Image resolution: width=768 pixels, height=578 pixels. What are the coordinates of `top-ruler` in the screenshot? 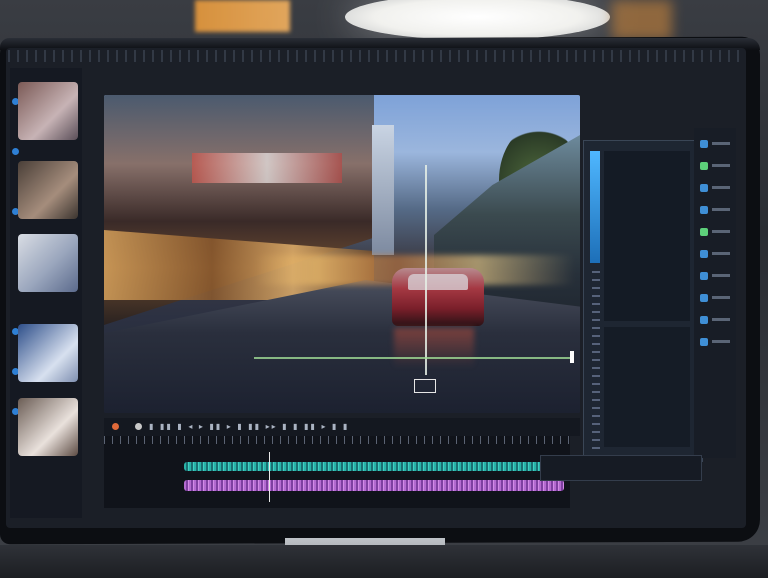 It's located at (376, 56).